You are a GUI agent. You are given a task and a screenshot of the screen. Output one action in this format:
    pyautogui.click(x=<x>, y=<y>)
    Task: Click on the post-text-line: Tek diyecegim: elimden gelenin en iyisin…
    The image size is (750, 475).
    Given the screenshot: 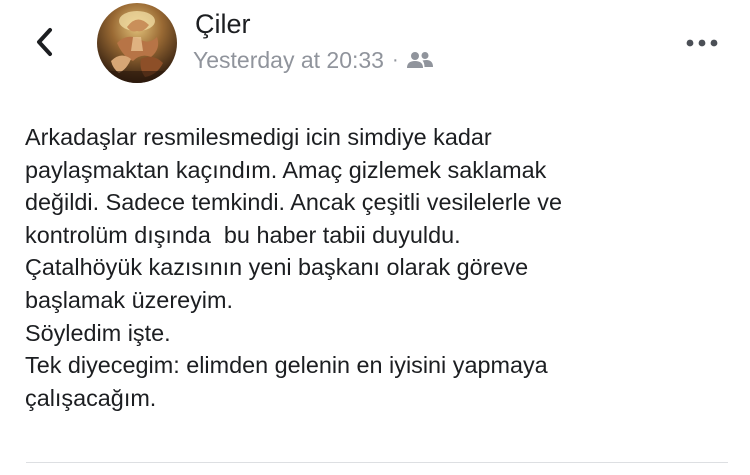 What is the action you would take?
    pyautogui.click(x=286, y=365)
    